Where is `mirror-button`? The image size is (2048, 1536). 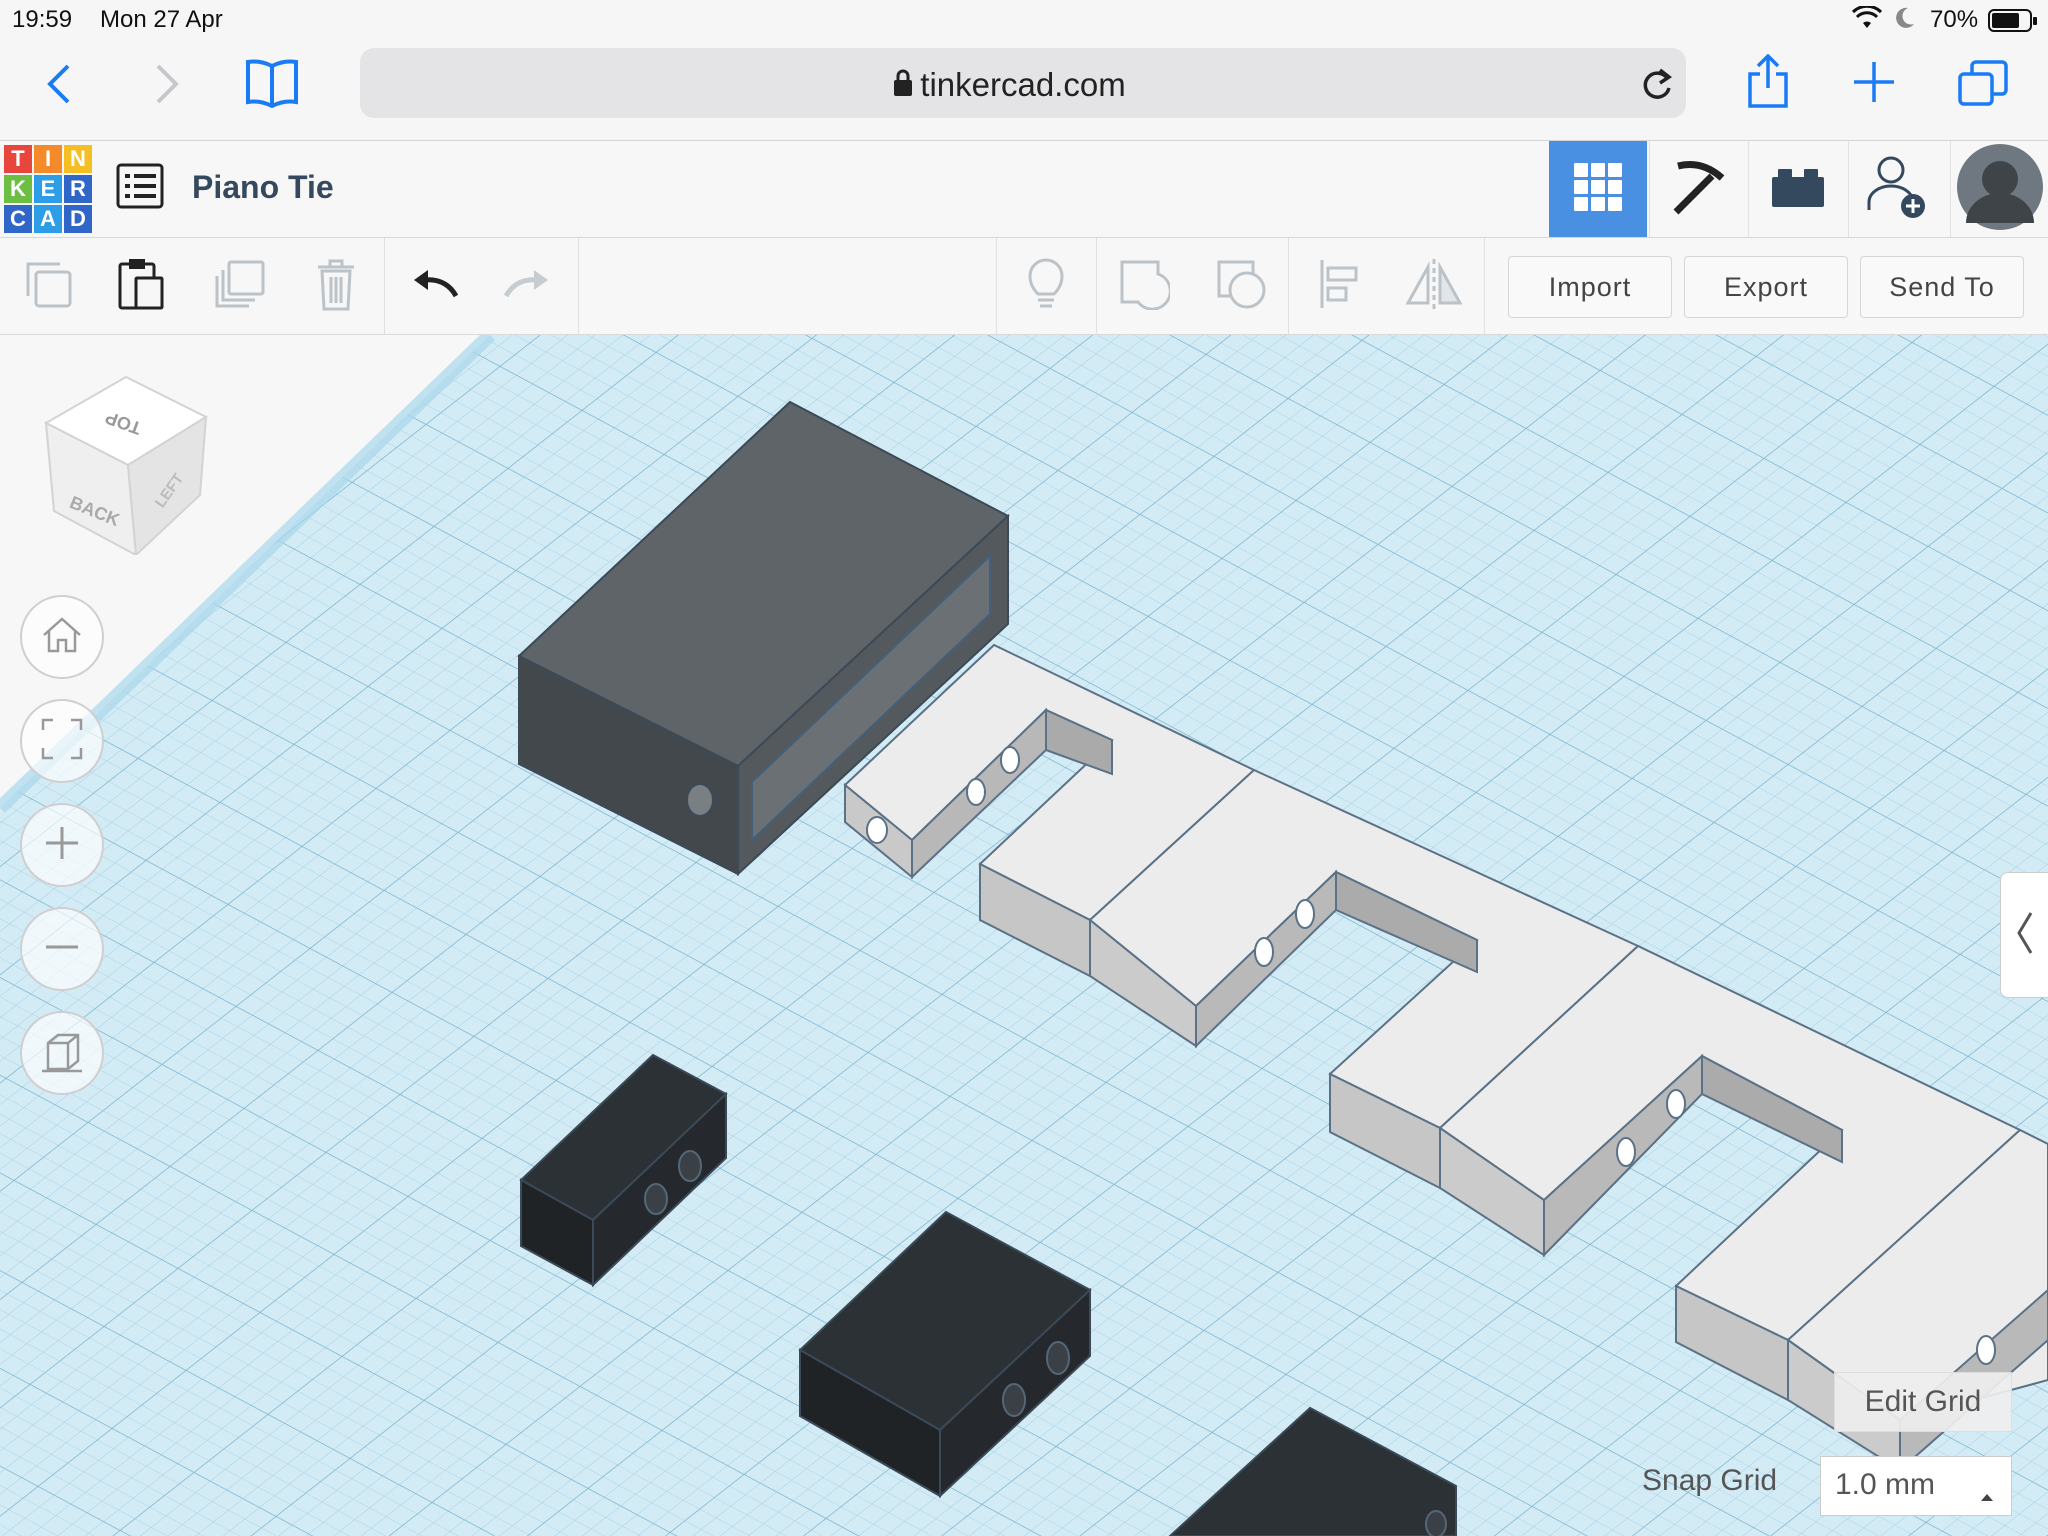
mirror-button is located at coordinates (1434, 286).